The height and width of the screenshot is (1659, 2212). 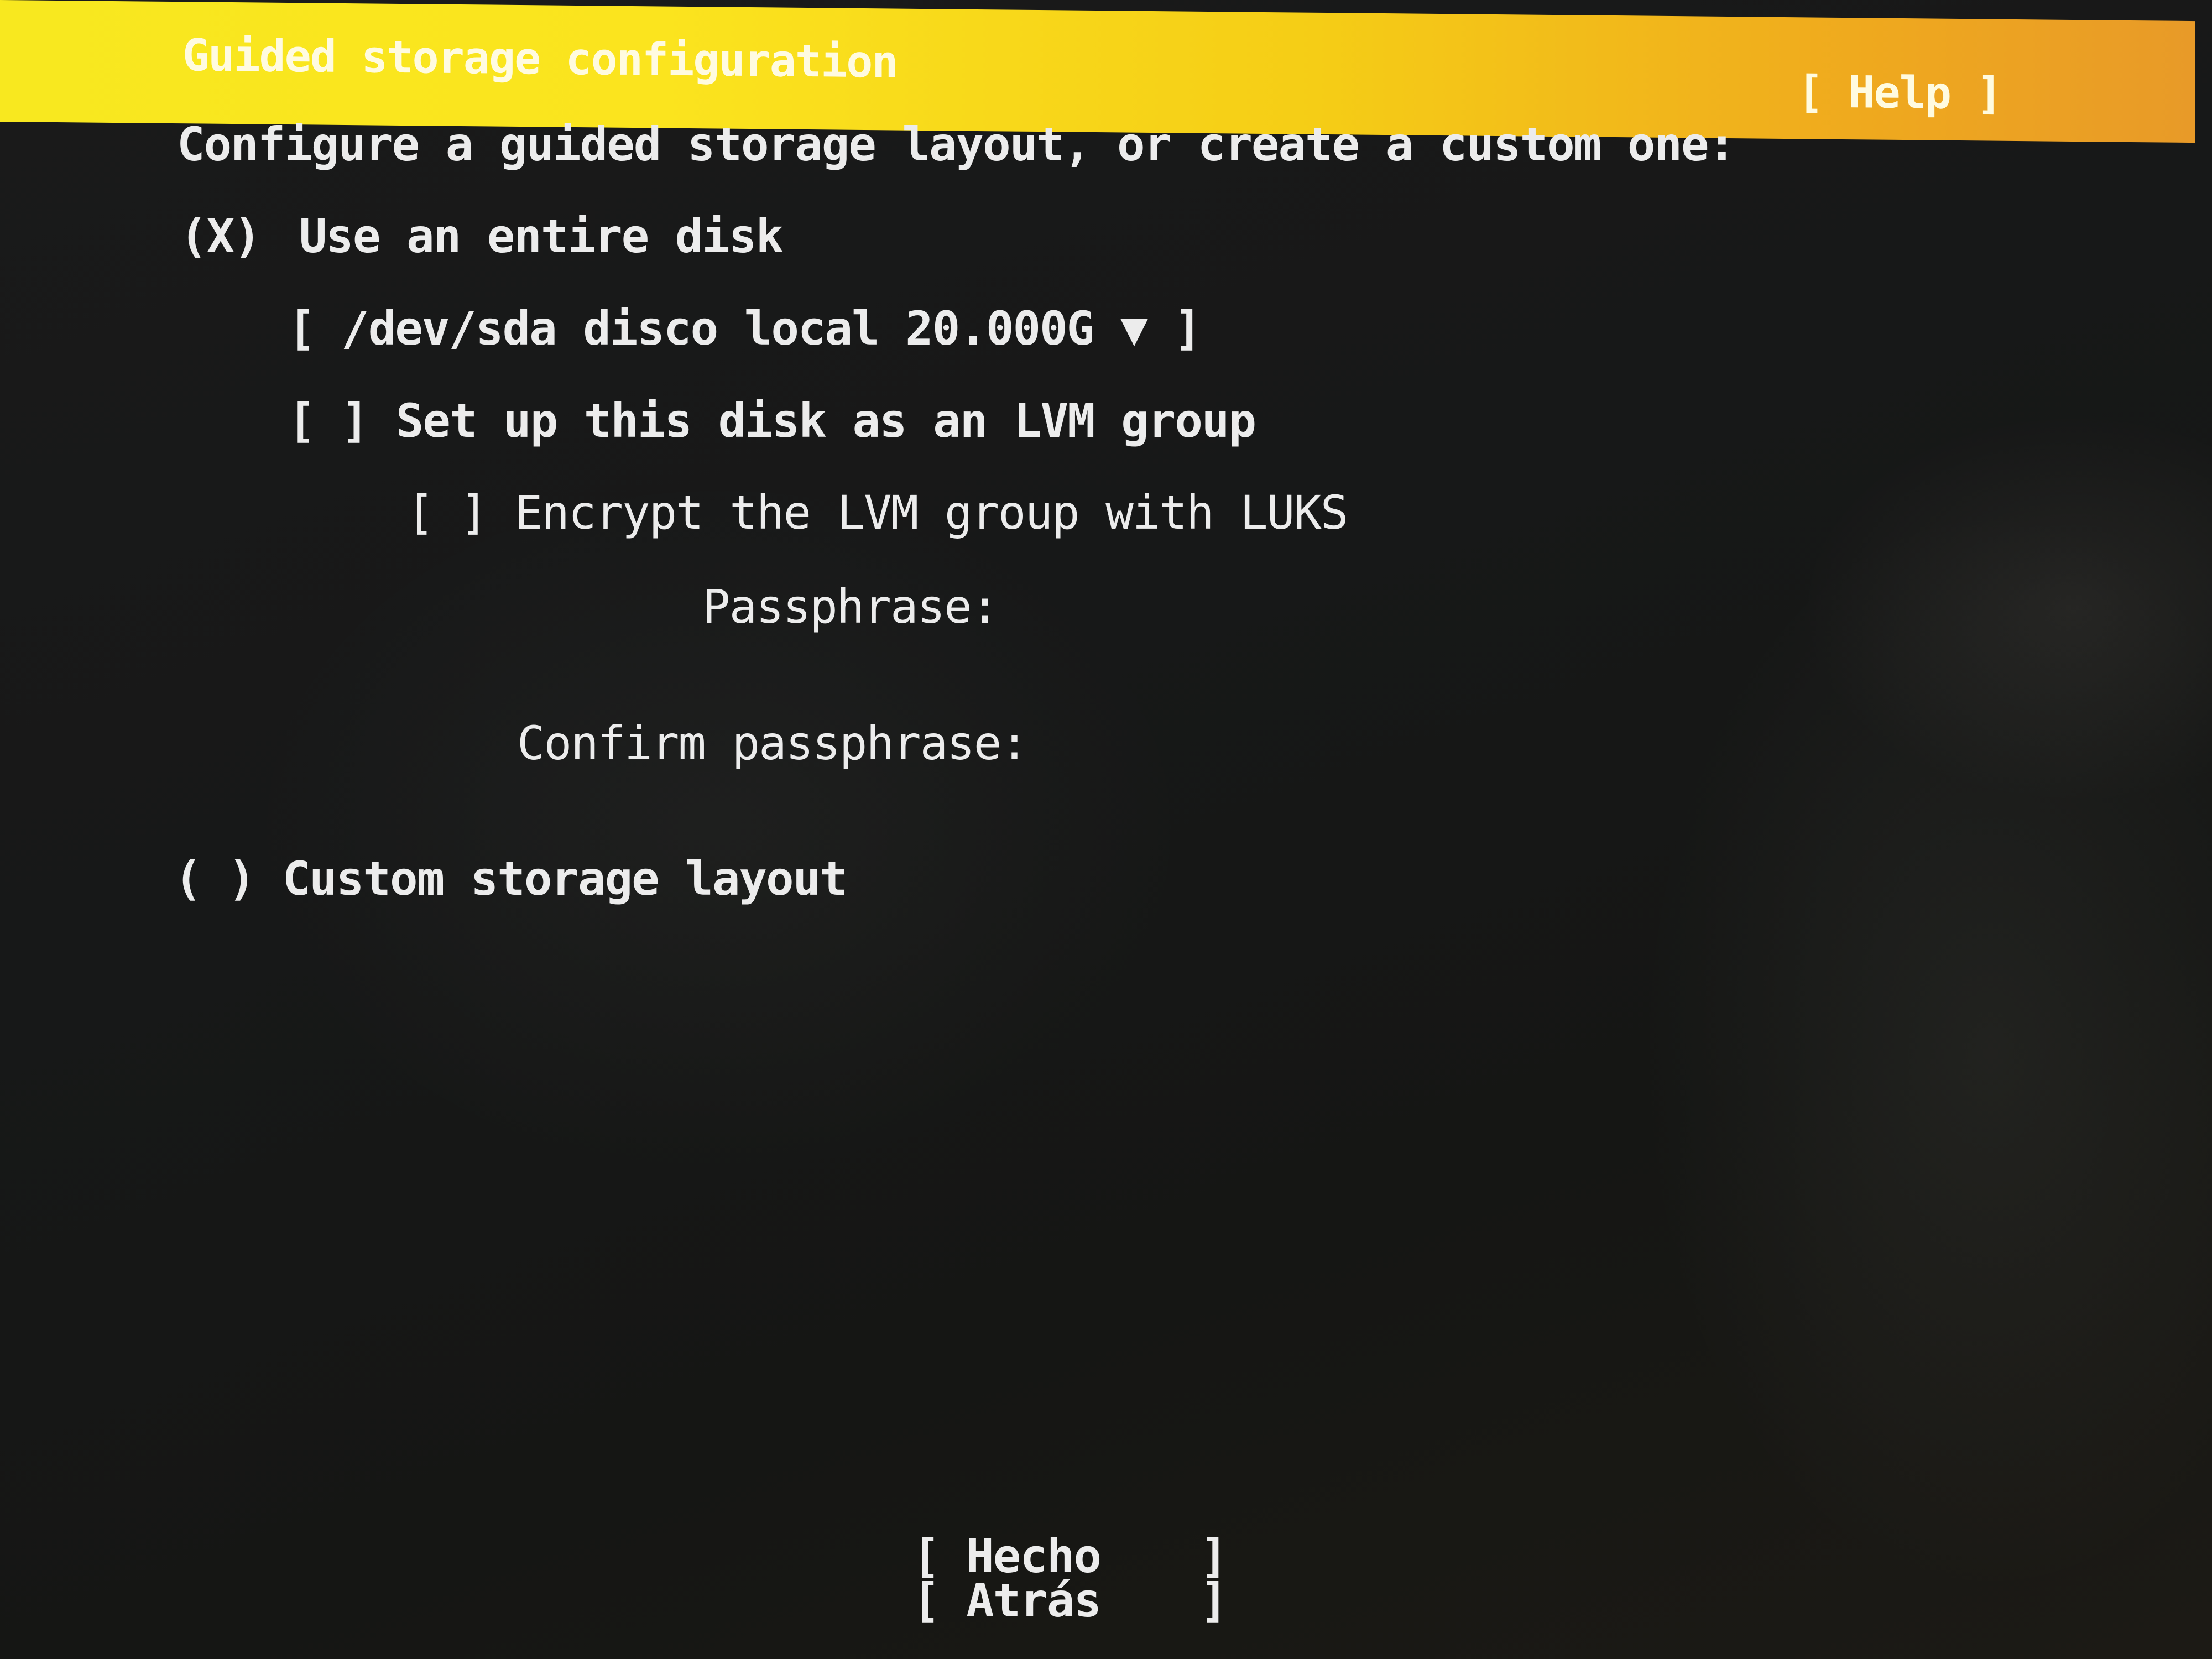 I want to click on custom-storage-layout-option: ( ) Custom storage layout, so click(x=511, y=879).